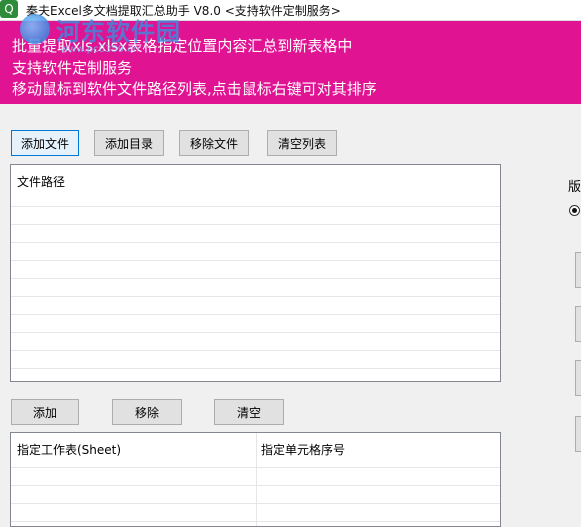  What do you see at coordinates (194, 89) in the screenshot?
I see `banner-line-3: 移动鼠标到软件文件路径列表,点击鼠标右键可对其排序` at bounding box center [194, 89].